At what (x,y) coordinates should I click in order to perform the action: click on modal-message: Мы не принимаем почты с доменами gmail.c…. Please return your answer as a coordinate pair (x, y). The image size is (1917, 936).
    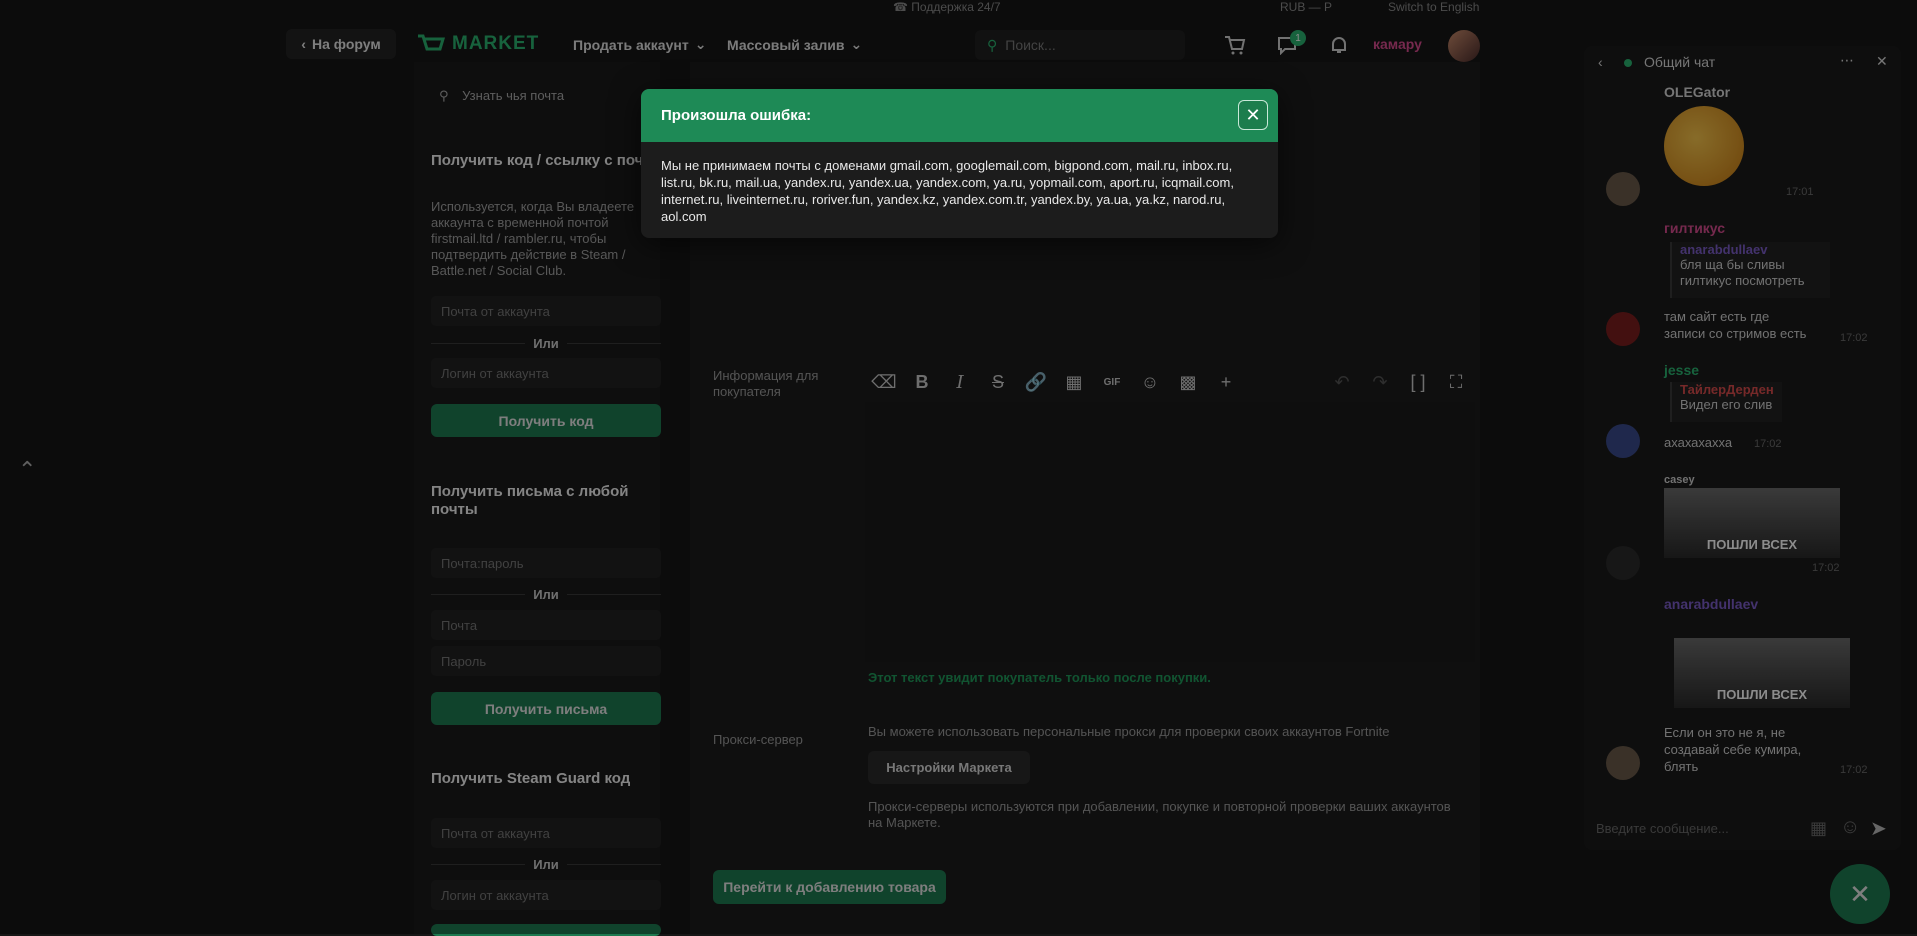
    Looking at the image, I should click on (947, 191).